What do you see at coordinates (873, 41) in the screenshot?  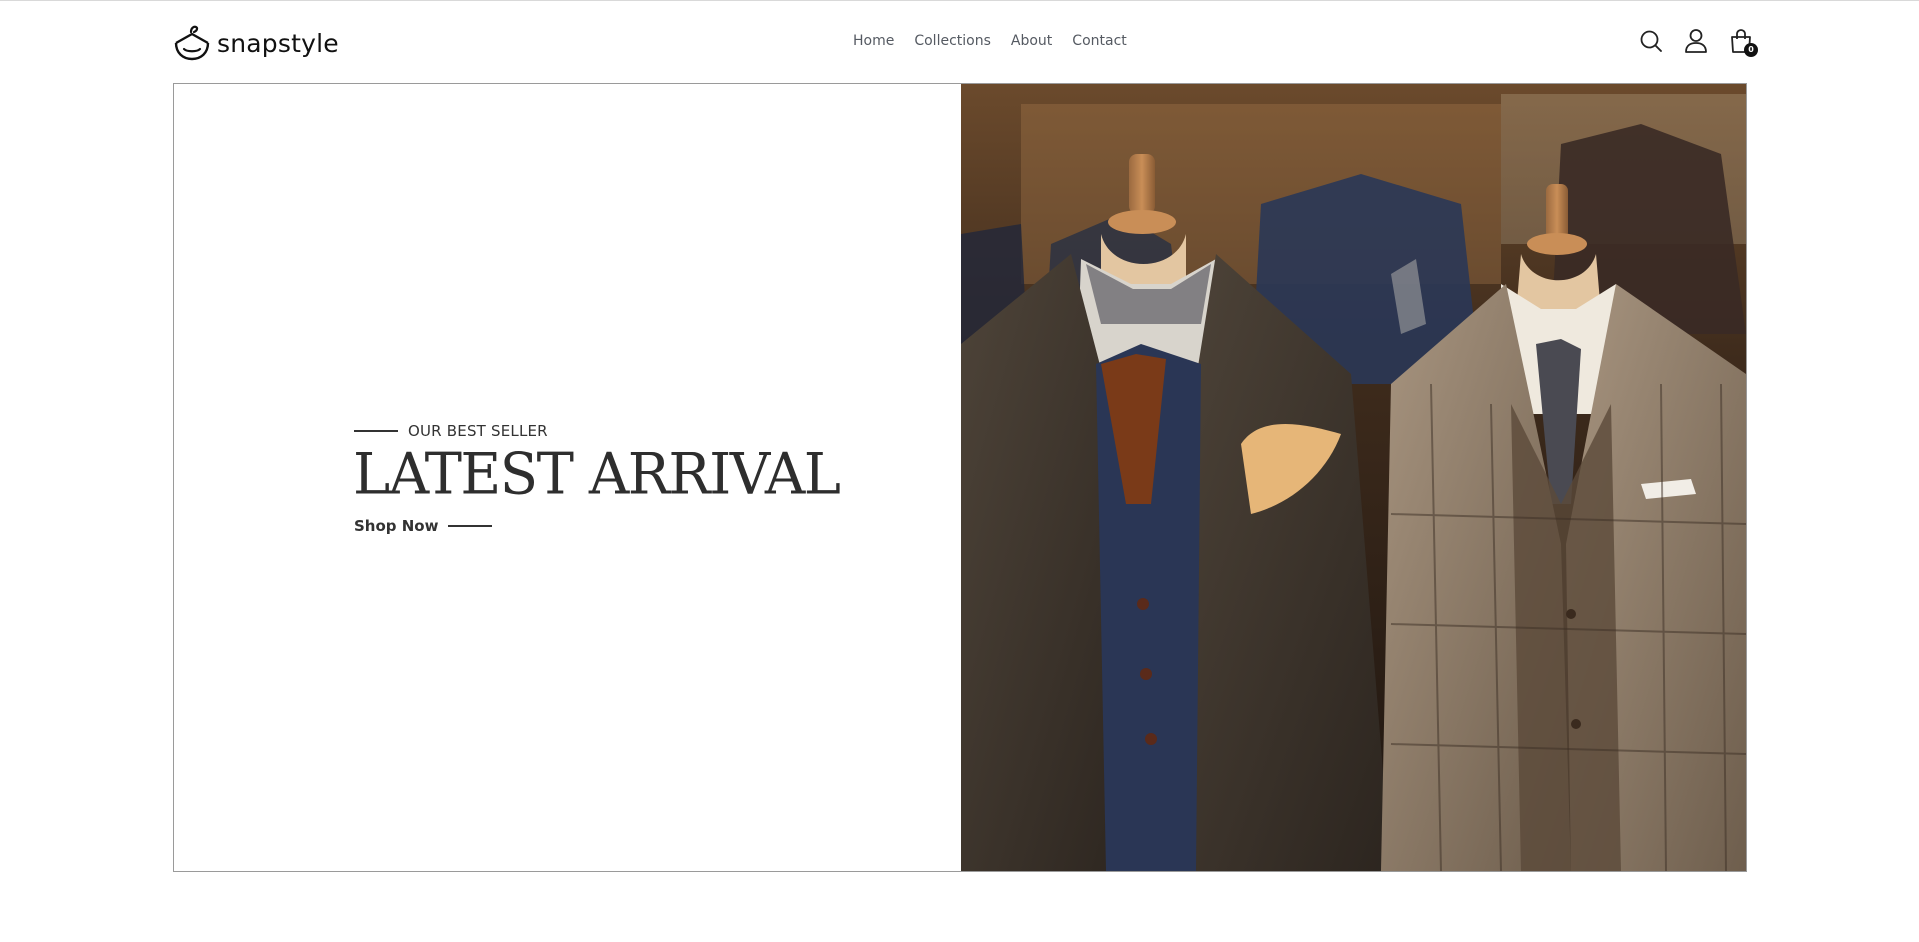 I see `nav-link-home: Home` at bounding box center [873, 41].